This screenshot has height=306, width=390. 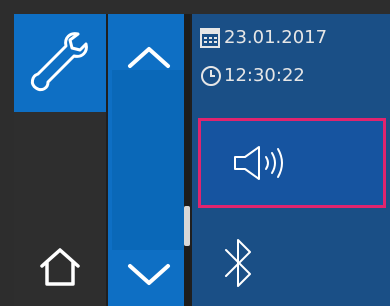 I want to click on wrench-icon, so click(x=59, y=62).